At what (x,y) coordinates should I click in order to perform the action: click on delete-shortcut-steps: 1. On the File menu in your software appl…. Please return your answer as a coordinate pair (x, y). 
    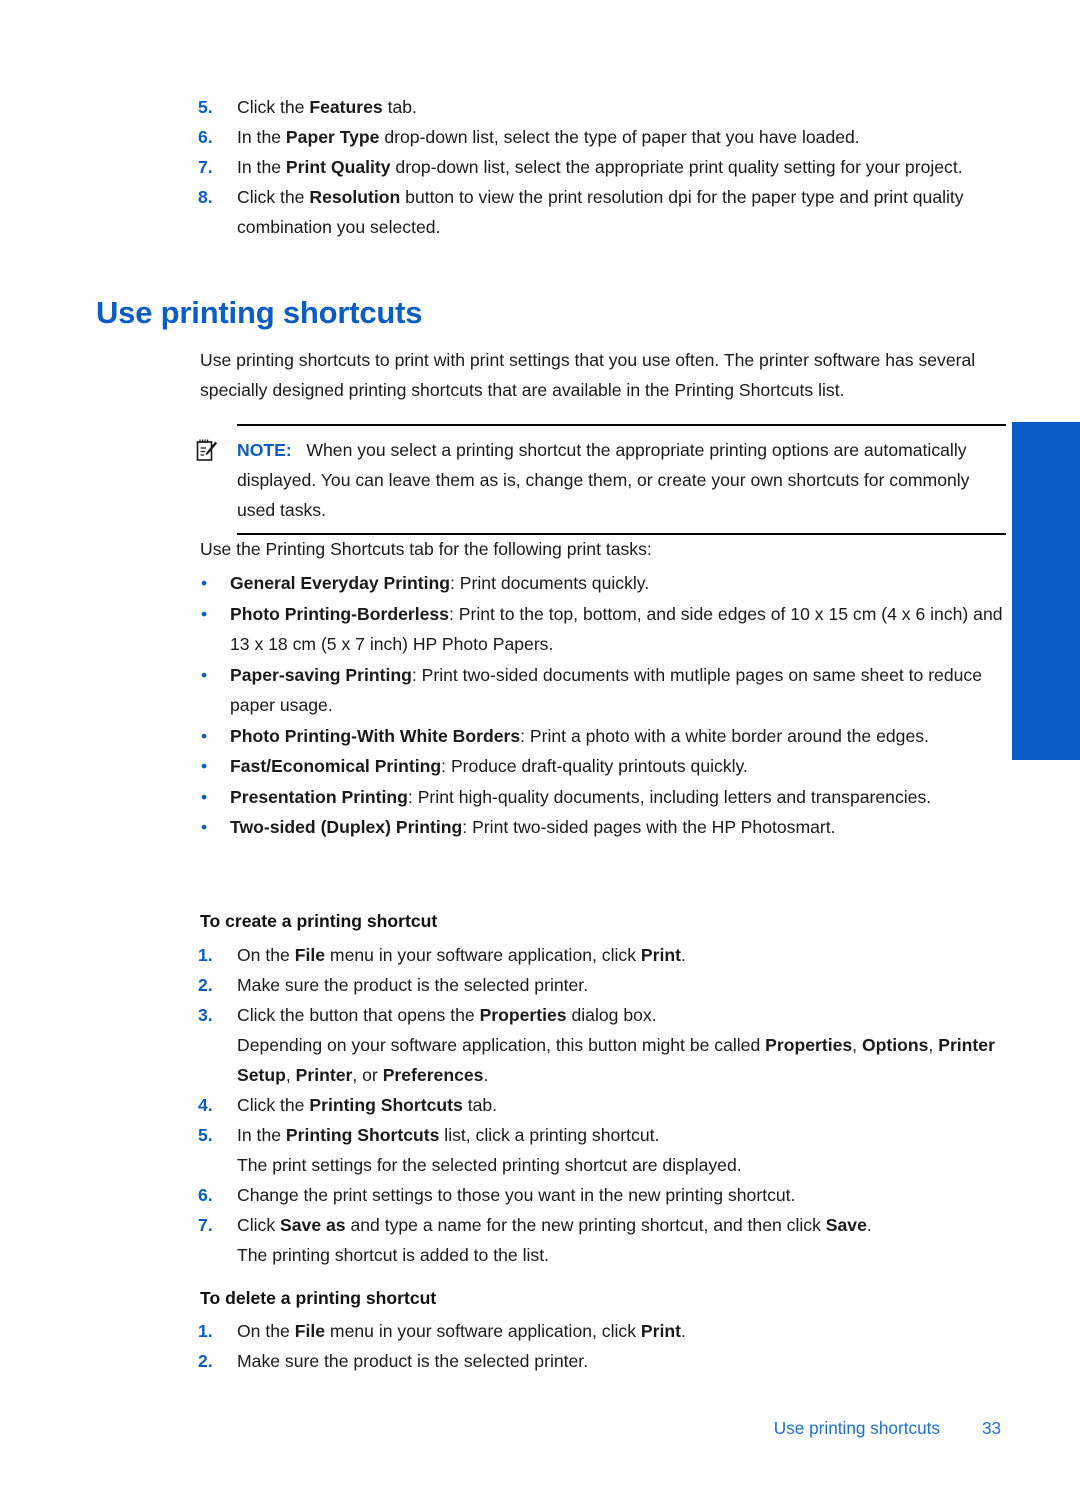
    Looking at the image, I should click on (602, 1346).